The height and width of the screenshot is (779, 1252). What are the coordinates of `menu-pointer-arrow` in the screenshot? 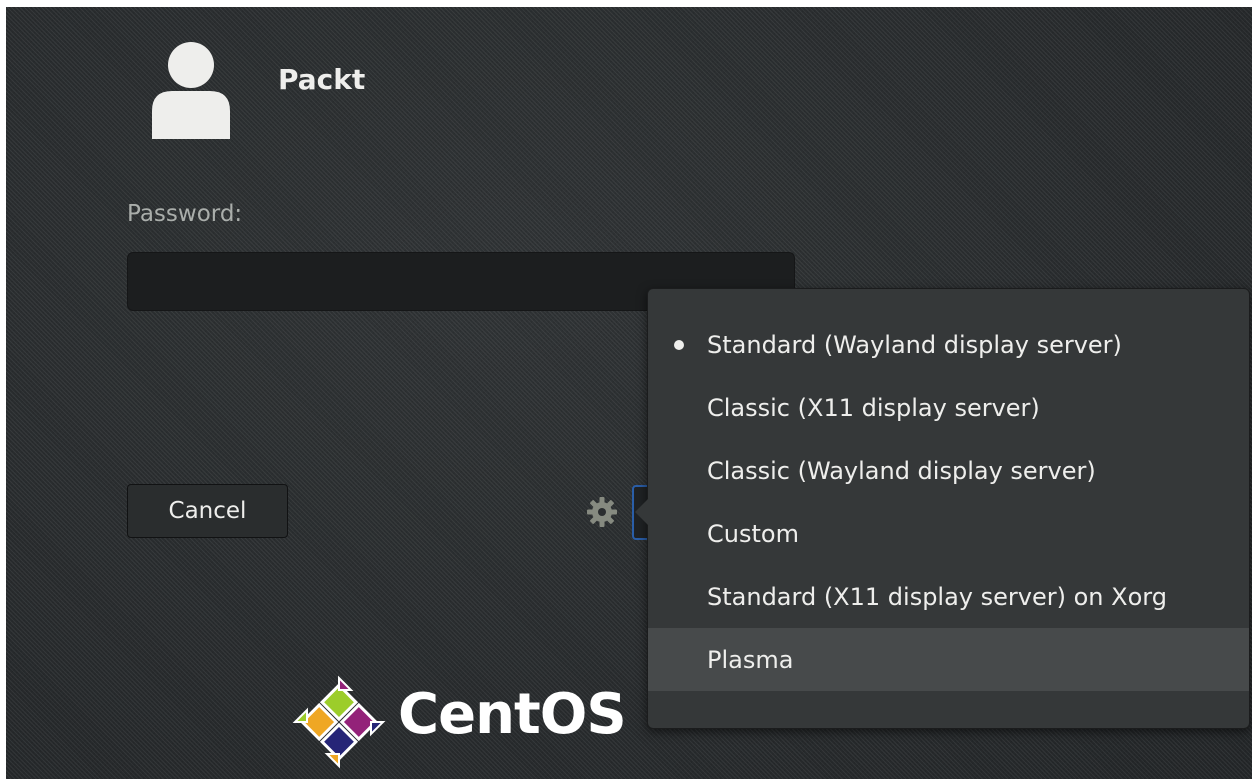 It's located at (642, 512).